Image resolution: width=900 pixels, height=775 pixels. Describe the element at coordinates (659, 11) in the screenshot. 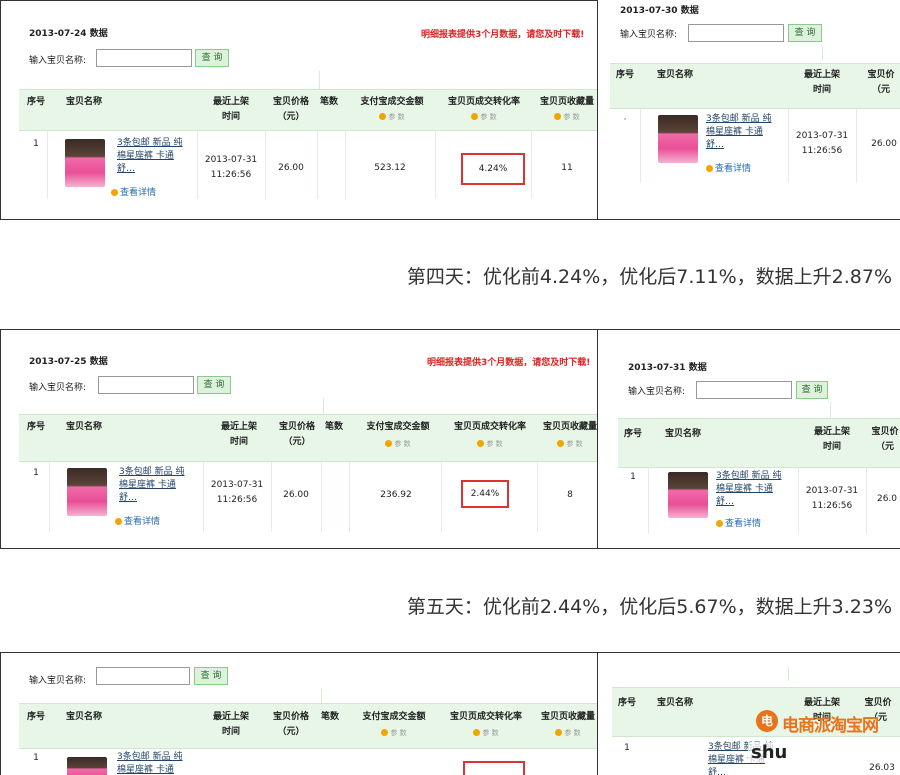

I see `report-date: 2013-07-30 数据` at that location.